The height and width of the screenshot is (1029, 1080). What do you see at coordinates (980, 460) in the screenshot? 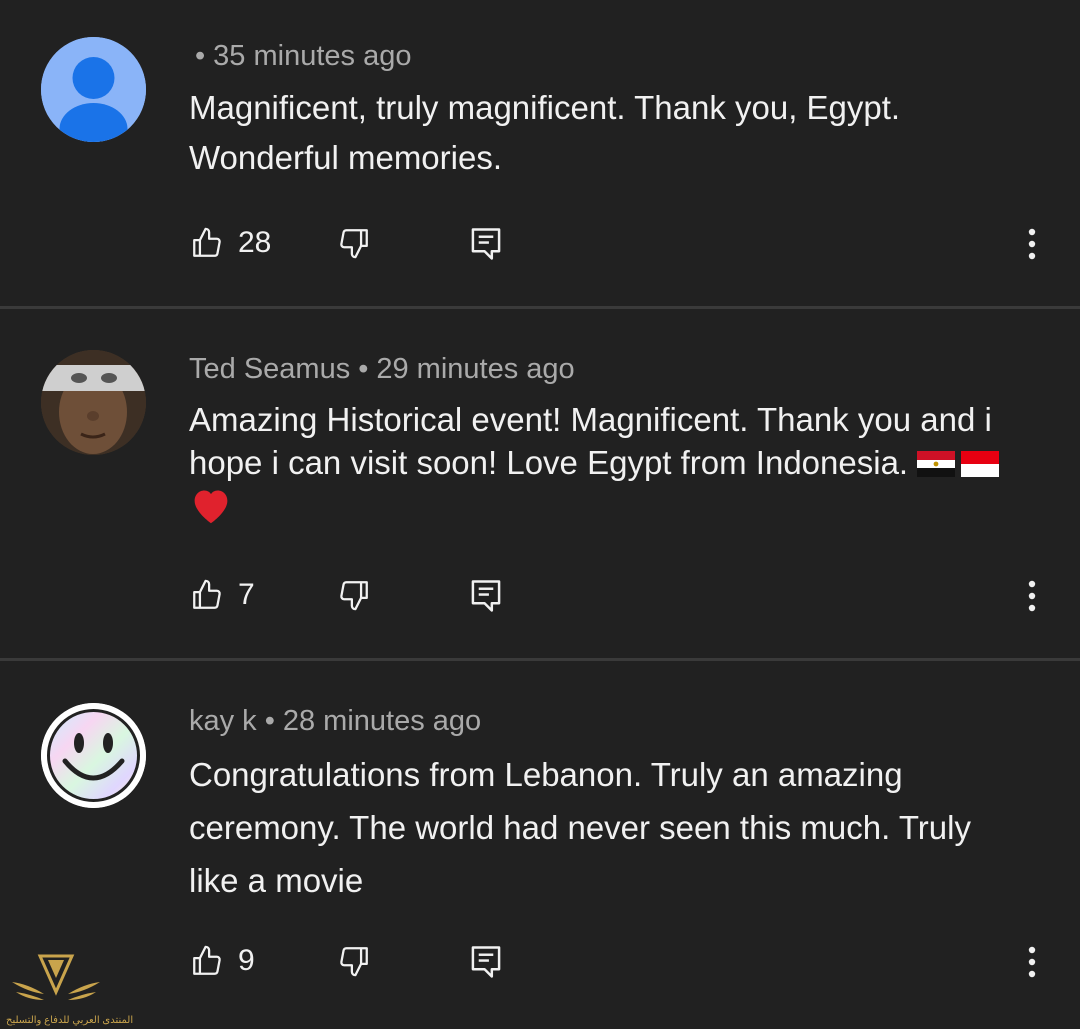
I see `indonesia-flag-icon` at bounding box center [980, 460].